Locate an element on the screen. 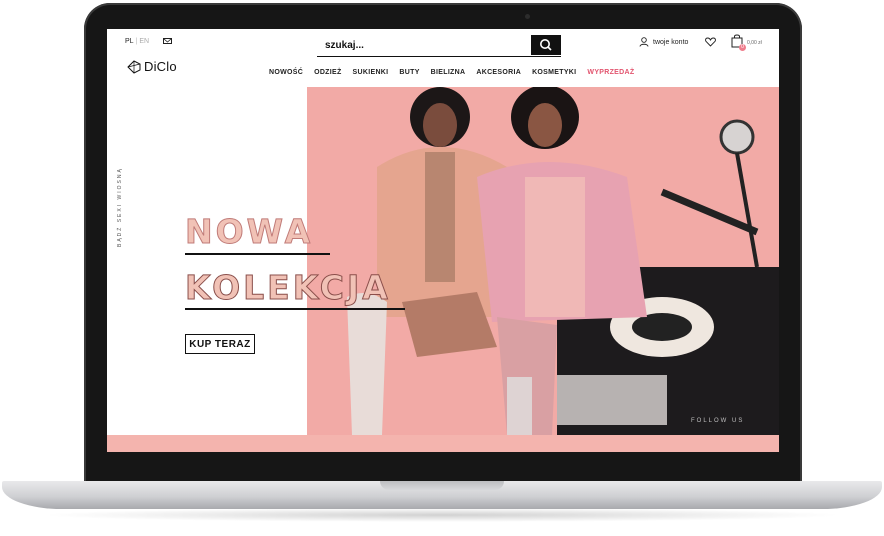  search-bar is located at coordinates (439, 46).